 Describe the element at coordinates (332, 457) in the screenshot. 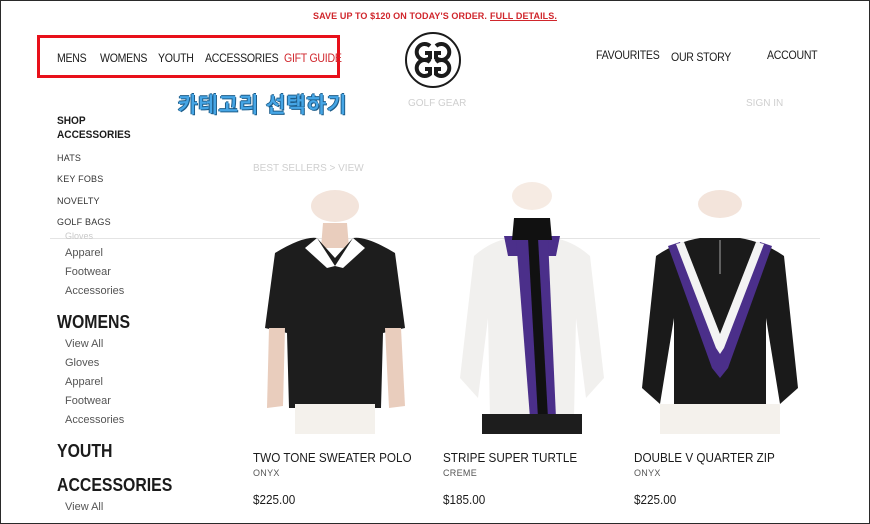

I see `product-name: TWO TONE SWEATER POLO` at that location.